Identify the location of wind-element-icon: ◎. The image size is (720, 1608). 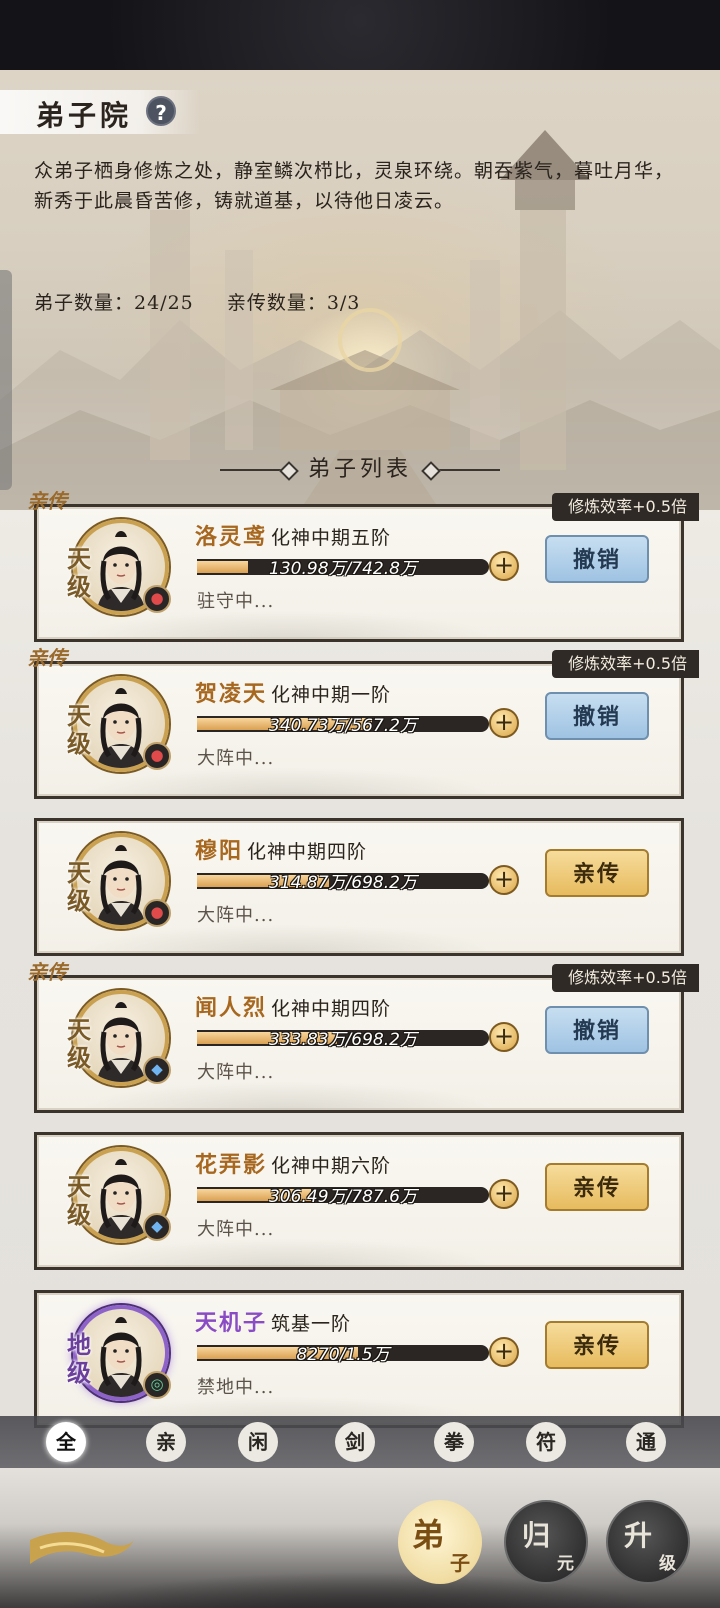
(157, 1385).